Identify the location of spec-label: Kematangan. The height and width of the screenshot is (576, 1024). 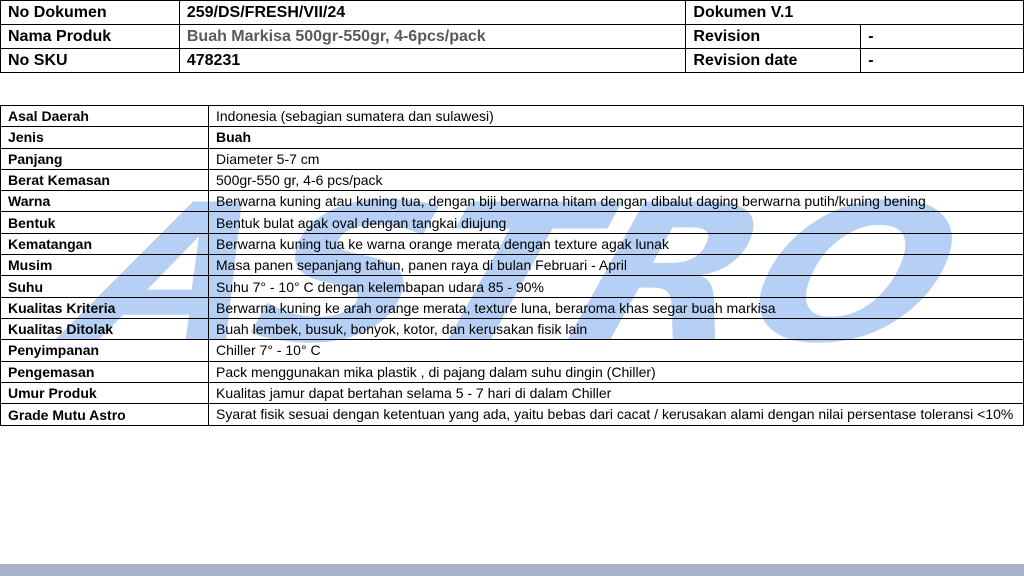
(104, 244).